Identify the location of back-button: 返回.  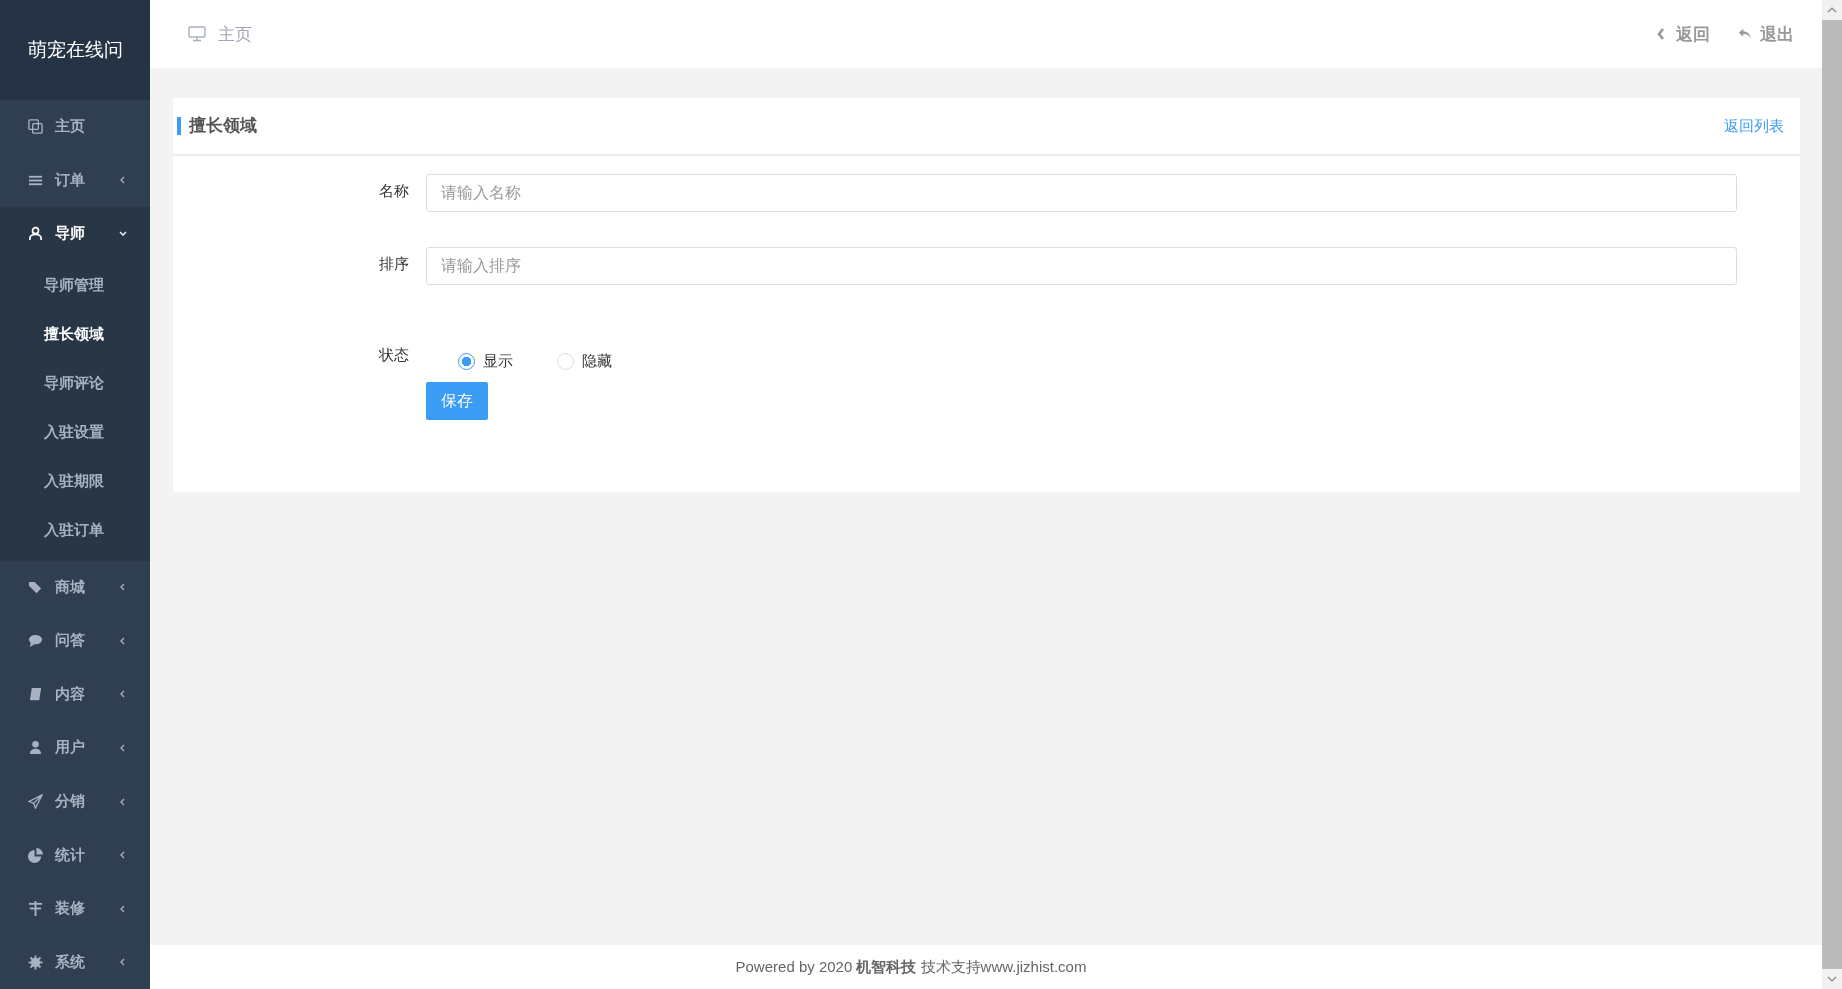
(1682, 34).